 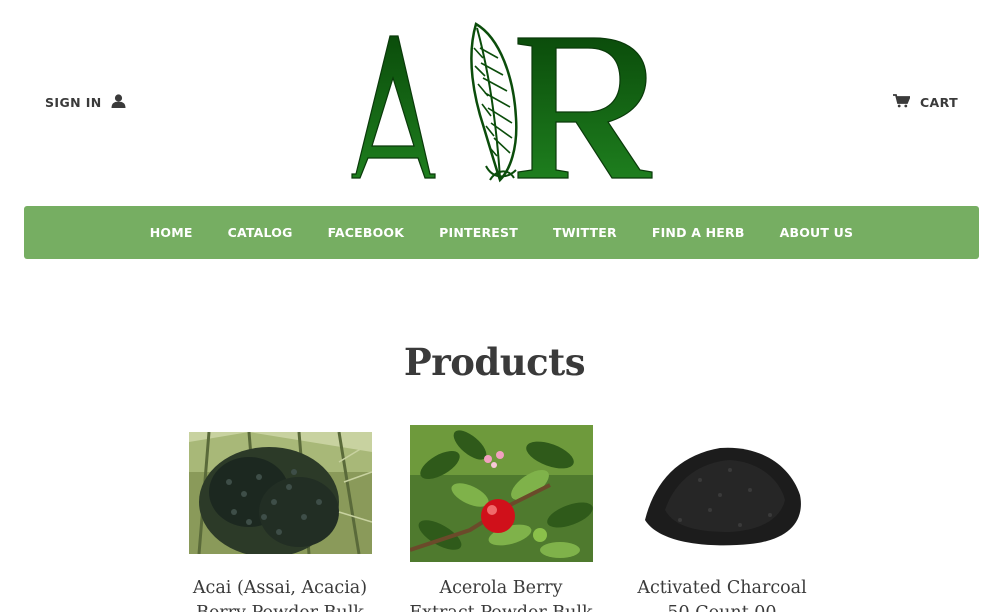 What do you see at coordinates (280, 588) in the screenshot?
I see `product-name-line: Acai (Assai, Acacia)` at bounding box center [280, 588].